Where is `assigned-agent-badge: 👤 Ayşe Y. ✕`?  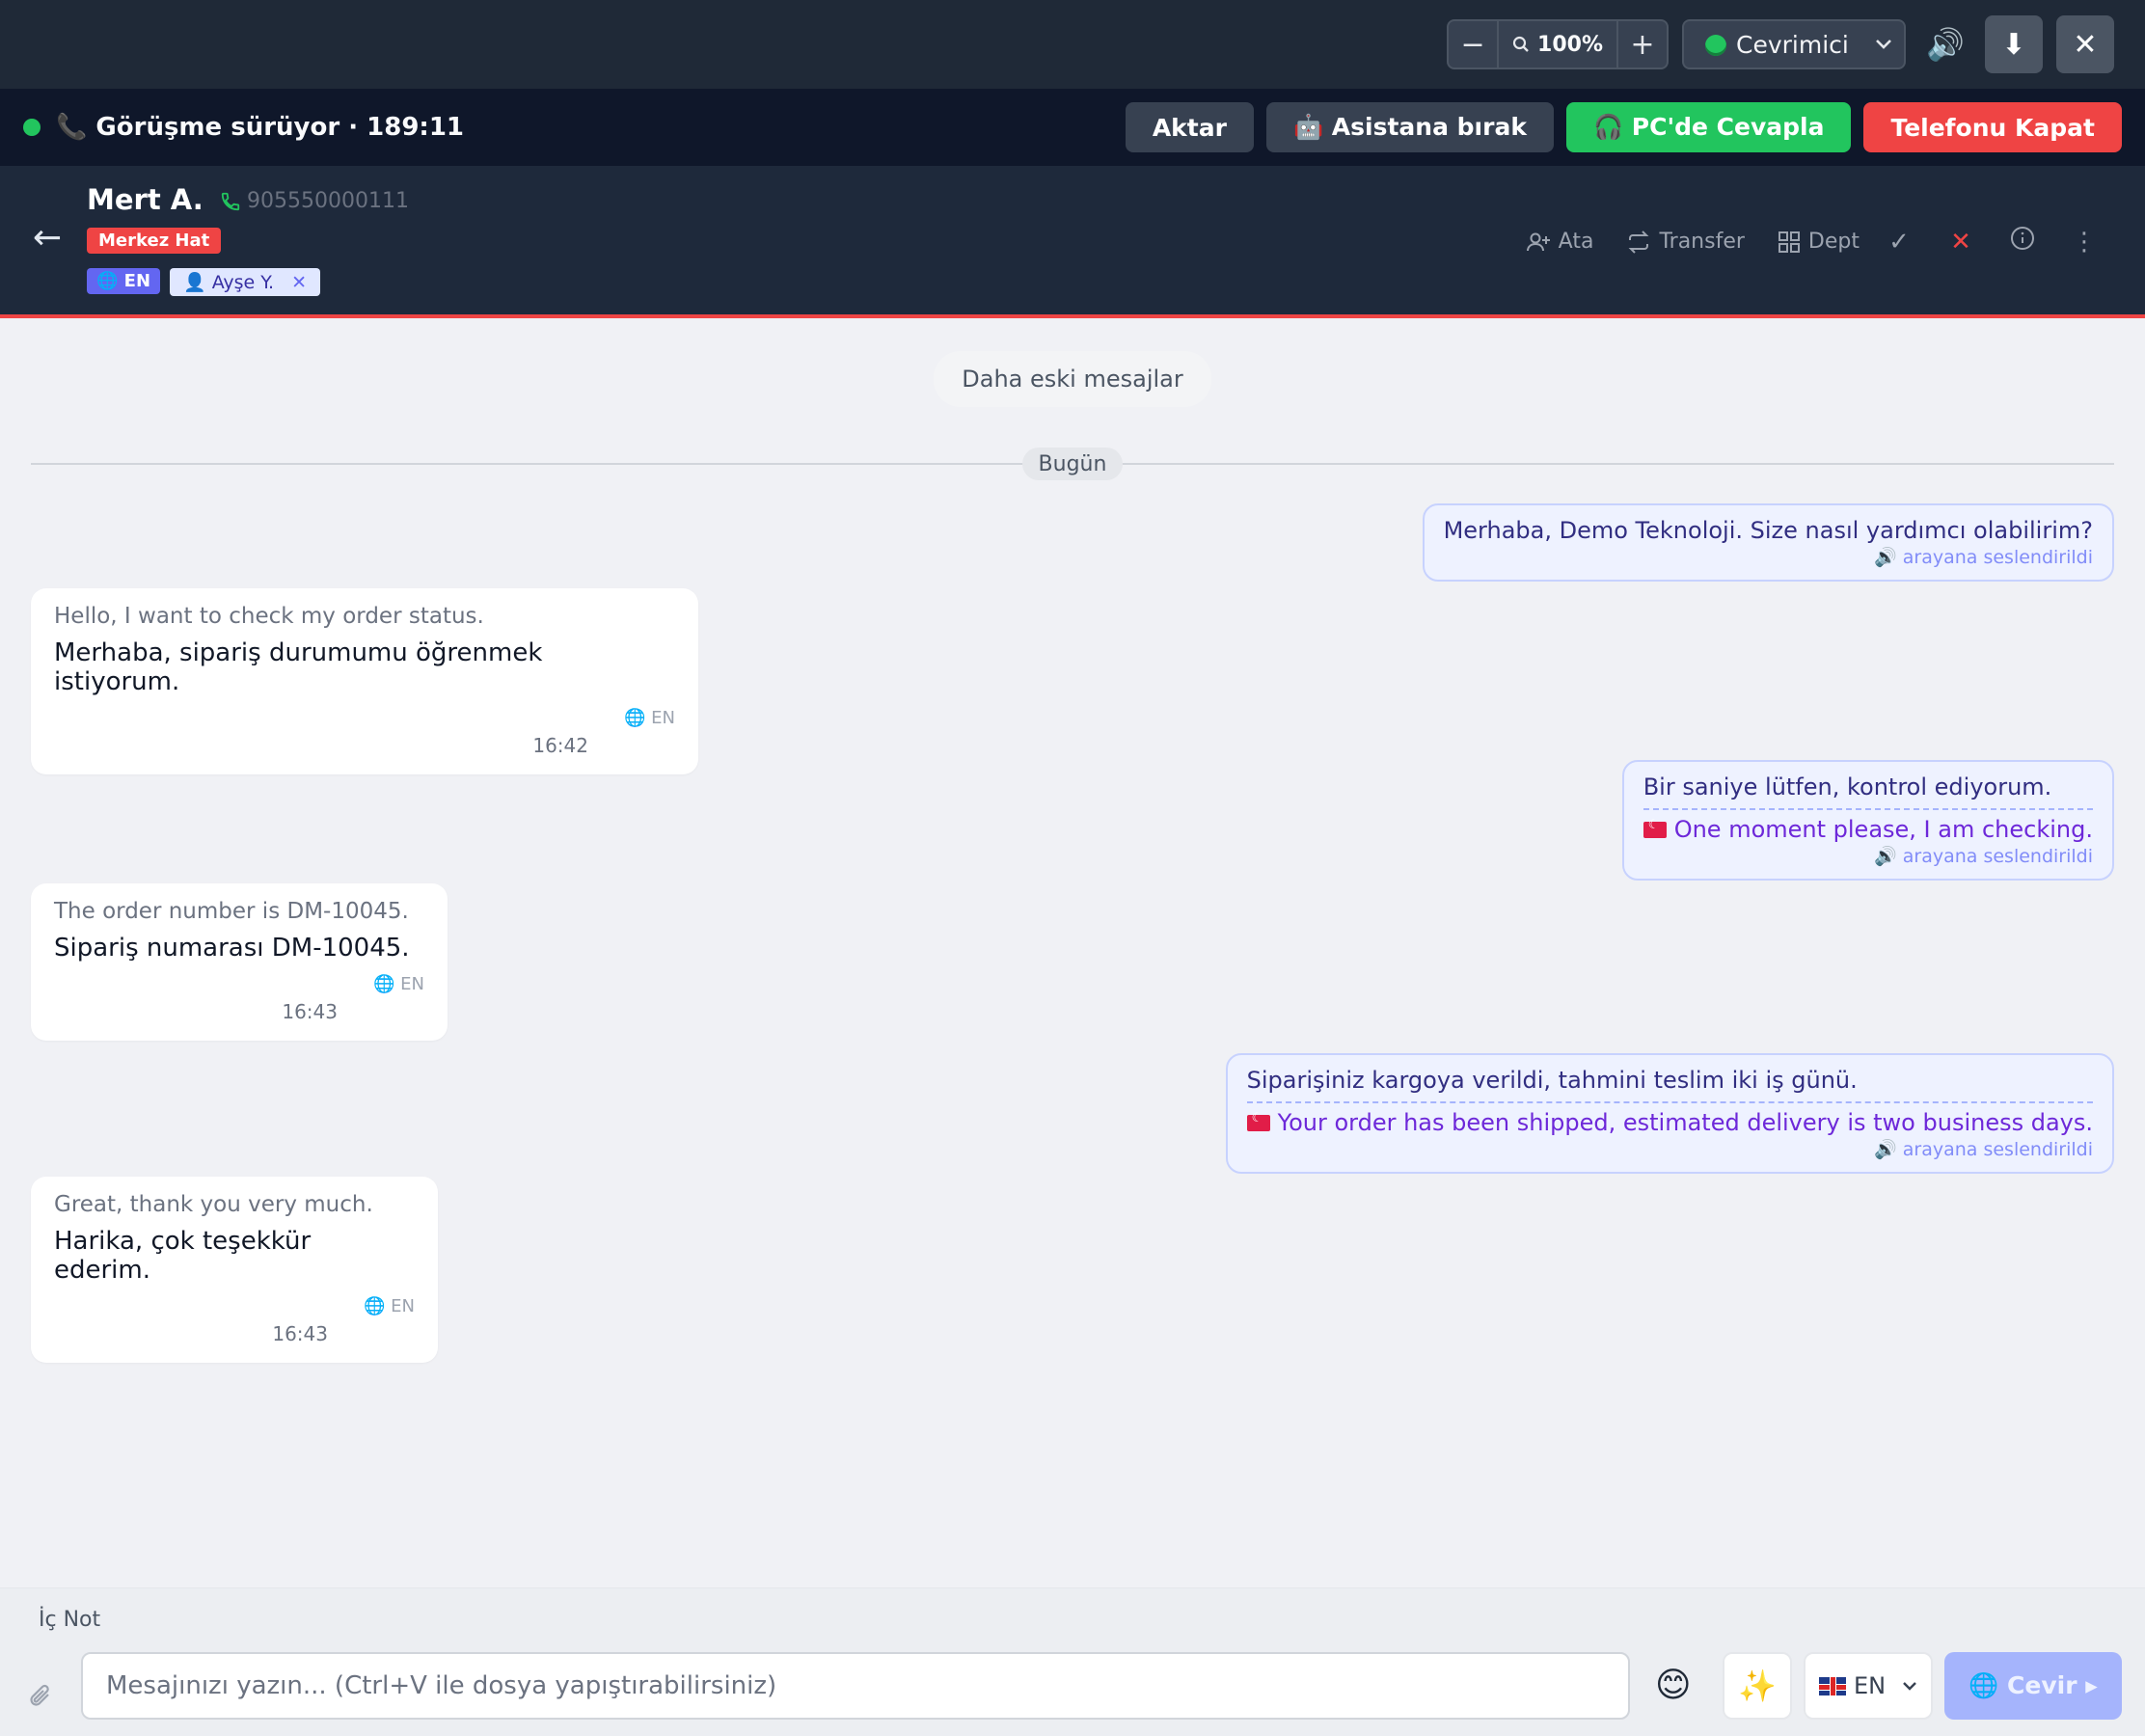
assigned-agent-badge: 👤 Ayşe Y. ✕ is located at coordinates (245, 282).